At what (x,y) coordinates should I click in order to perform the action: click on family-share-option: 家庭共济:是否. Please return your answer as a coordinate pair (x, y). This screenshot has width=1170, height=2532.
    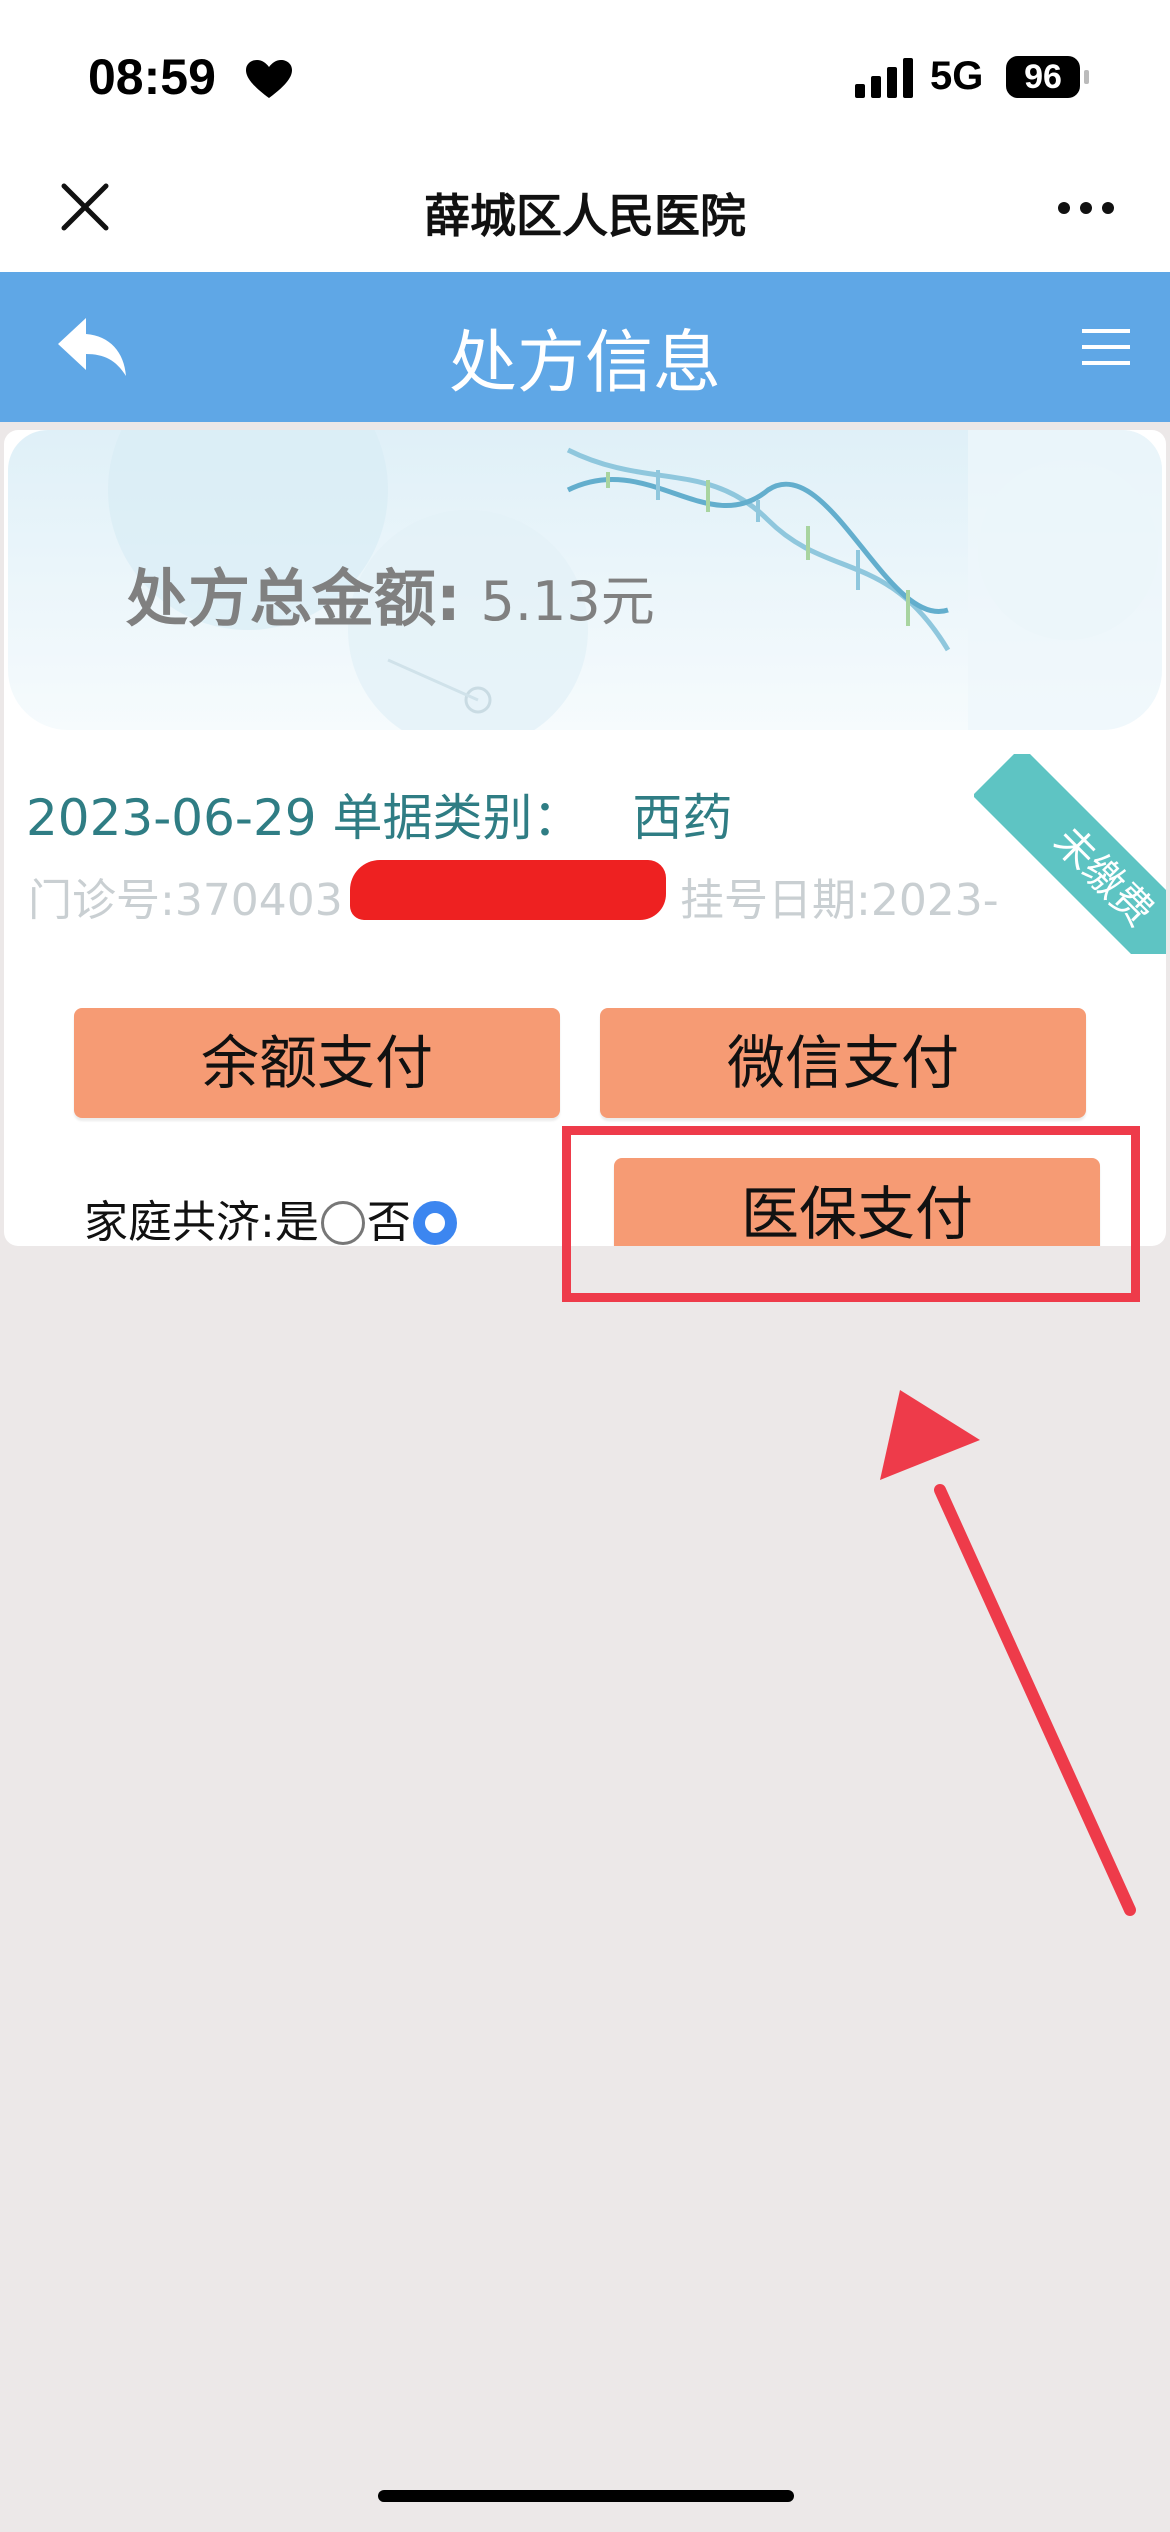
    Looking at the image, I should click on (271, 1216).